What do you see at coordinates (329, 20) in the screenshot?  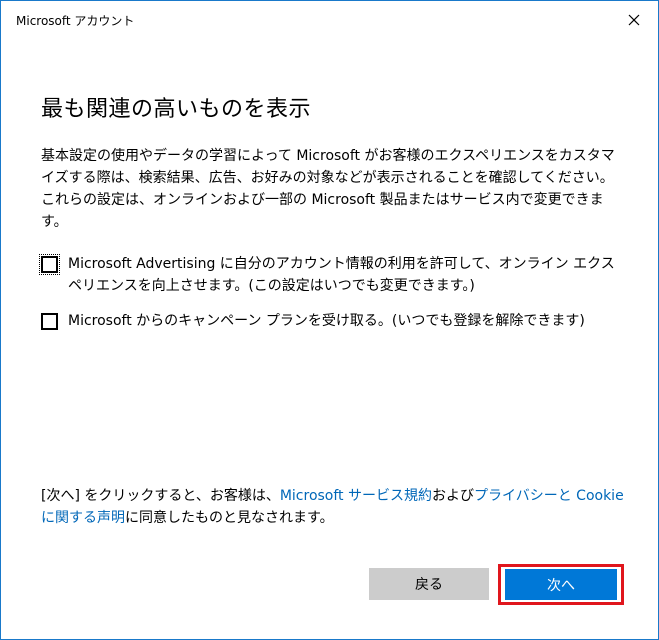 I see `title-bar: Microsoft アカウント` at bounding box center [329, 20].